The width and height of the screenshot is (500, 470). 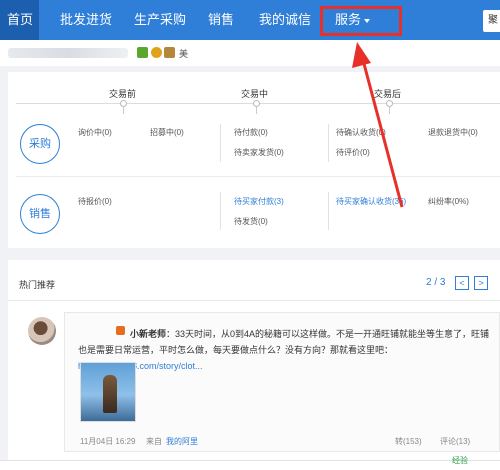 What do you see at coordinates (371, 201) in the screenshot?
I see `pending-buyer-receipt: 待买家确认收货(36)` at bounding box center [371, 201].